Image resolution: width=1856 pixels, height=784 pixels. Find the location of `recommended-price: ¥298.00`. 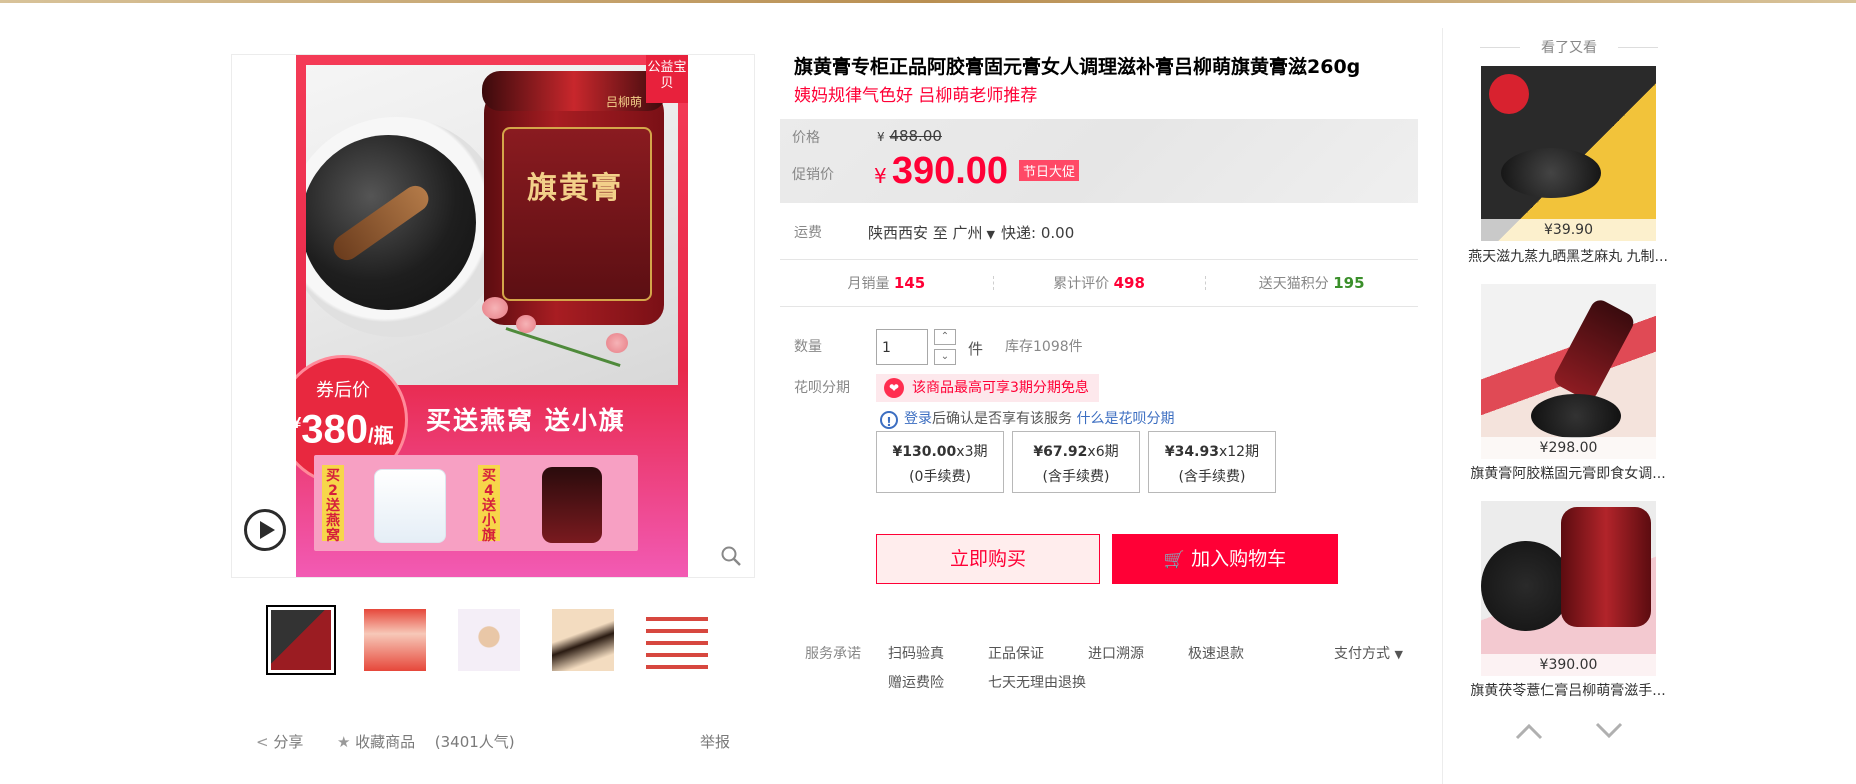

recommended-price: ¥298.00 is located at coordinates (1568, 448).